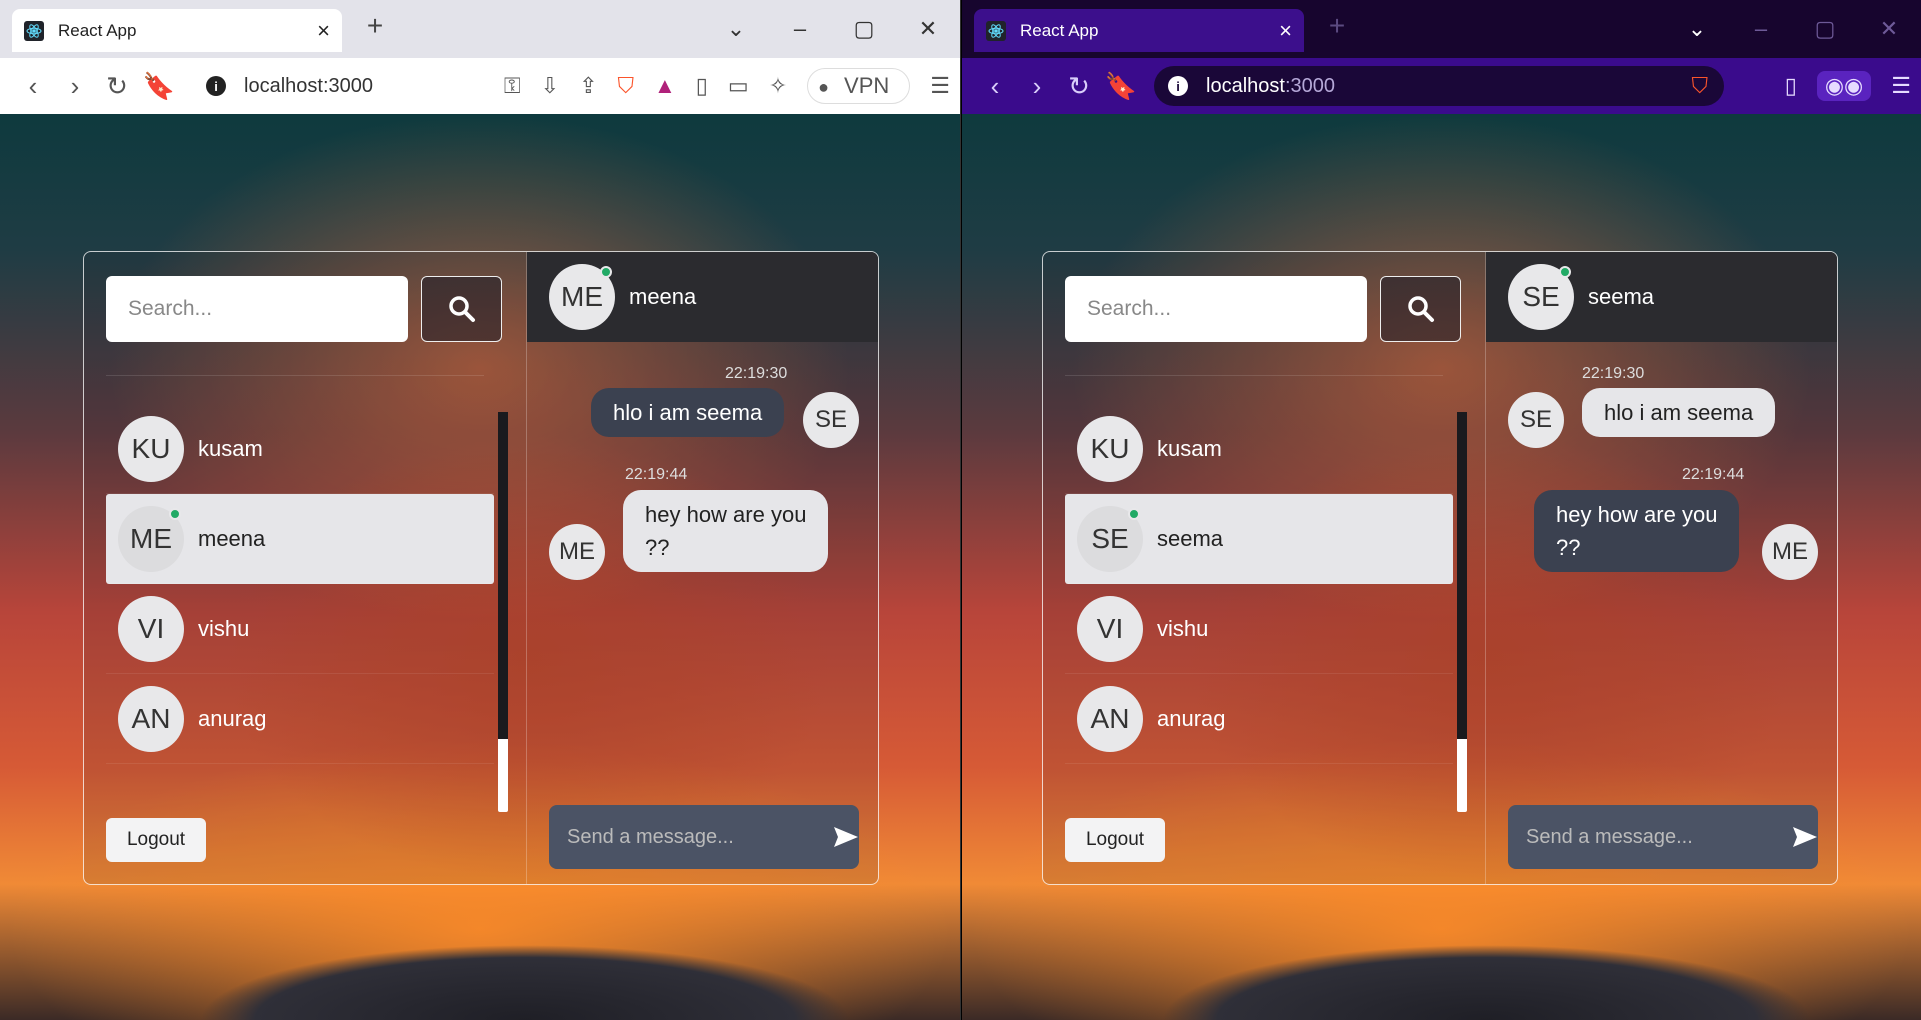  I want to click on toolbar-icons: ⚿ ⇩ ⇪ ⛉ ▲ ▯ ▭ ✧ ● VPN ☰, so click(727, 86).